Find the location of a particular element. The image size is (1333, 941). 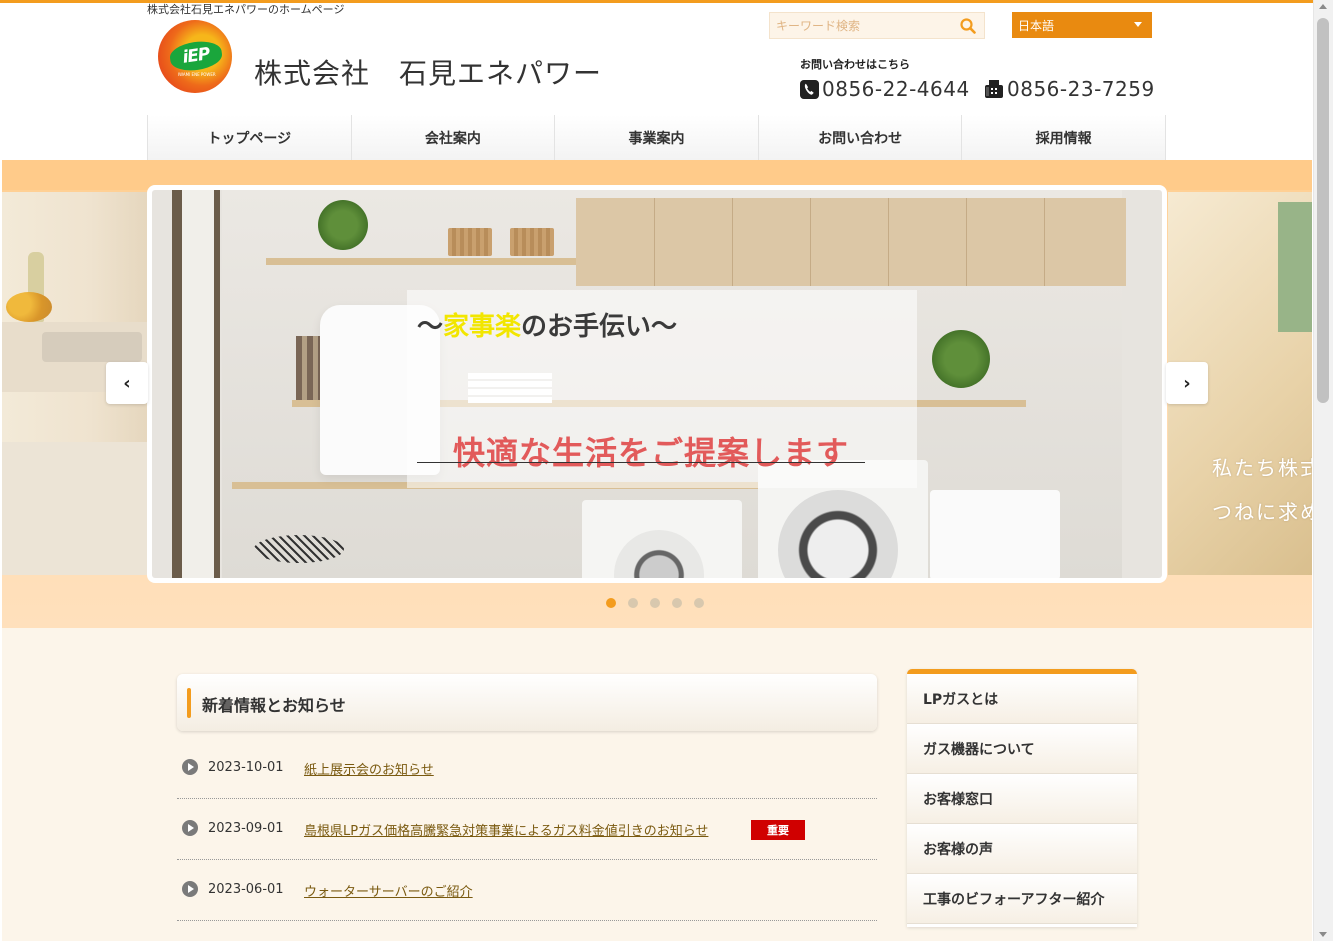

contact-label: お問い合わせはこちら is located at coordinates (855, 64).